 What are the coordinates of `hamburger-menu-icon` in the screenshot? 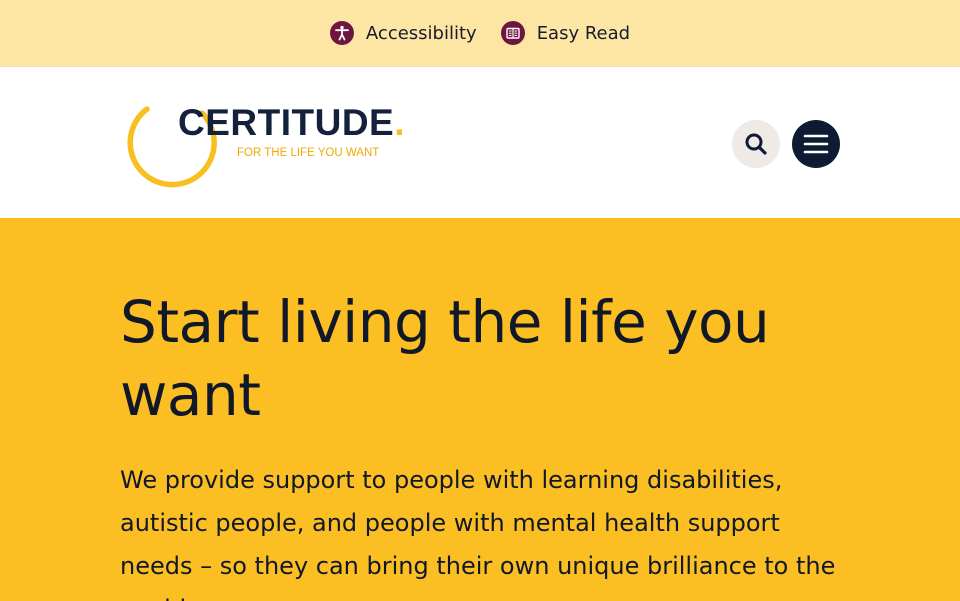 It's located at (816, 144).